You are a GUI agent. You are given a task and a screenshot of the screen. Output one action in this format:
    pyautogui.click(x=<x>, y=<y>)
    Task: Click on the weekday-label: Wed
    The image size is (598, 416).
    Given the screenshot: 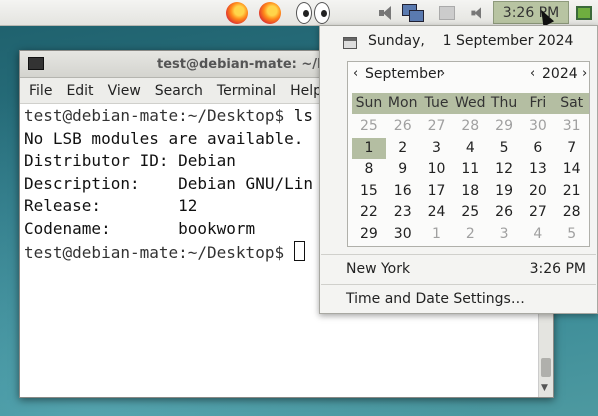 What is the action you would take?
    pyautogui.click(x=470, y=103)
    